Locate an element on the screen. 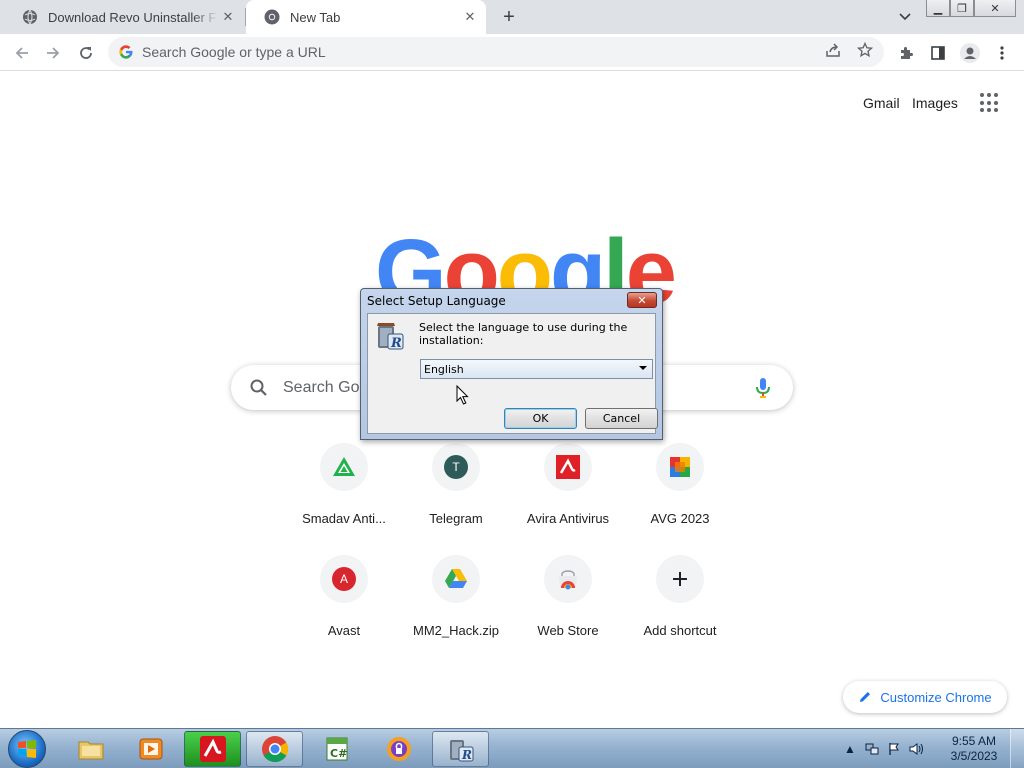 Image resolution: width=1024 pixels, height=768 pixels. bookmark-star-icon is located at coordinates (865, 50).